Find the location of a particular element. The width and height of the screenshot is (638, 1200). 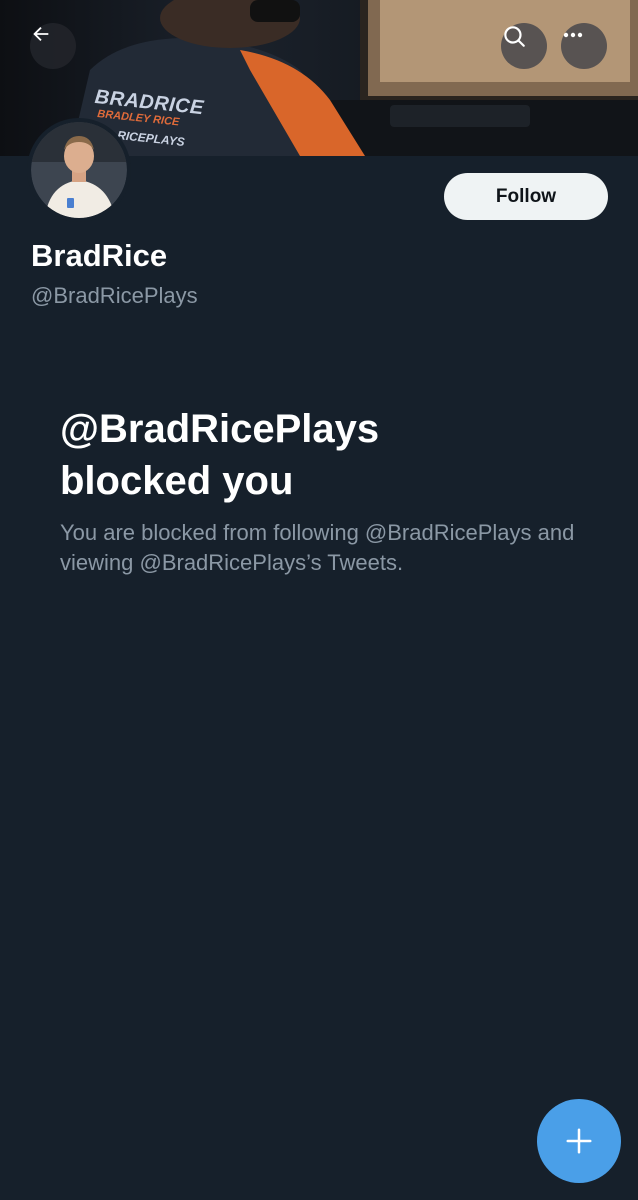

follow-button: Follow is located at coordinates (526, 196).